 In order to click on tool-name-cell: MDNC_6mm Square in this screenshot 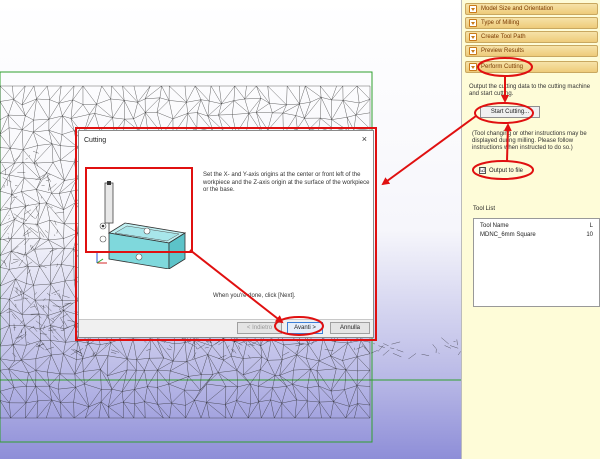, I will do `click(508, 235)`.